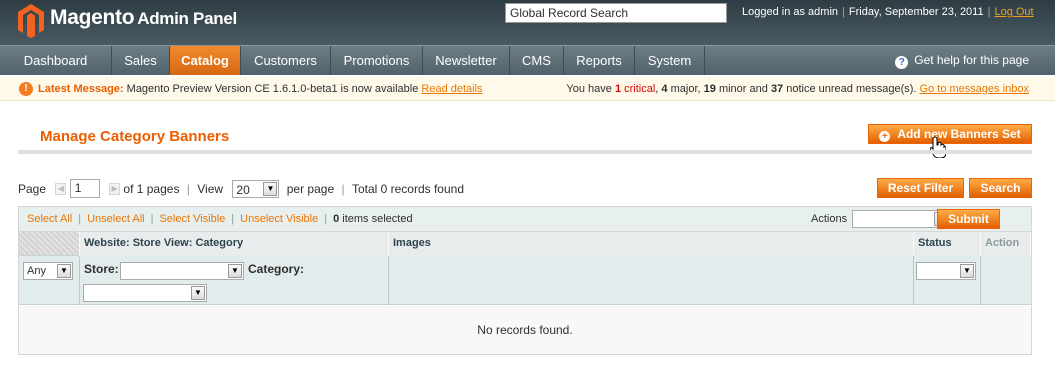 Image resolution: width=1055 pixels, height=366 pixels. I want to click on minor-label: minor and, so click(743, 89).